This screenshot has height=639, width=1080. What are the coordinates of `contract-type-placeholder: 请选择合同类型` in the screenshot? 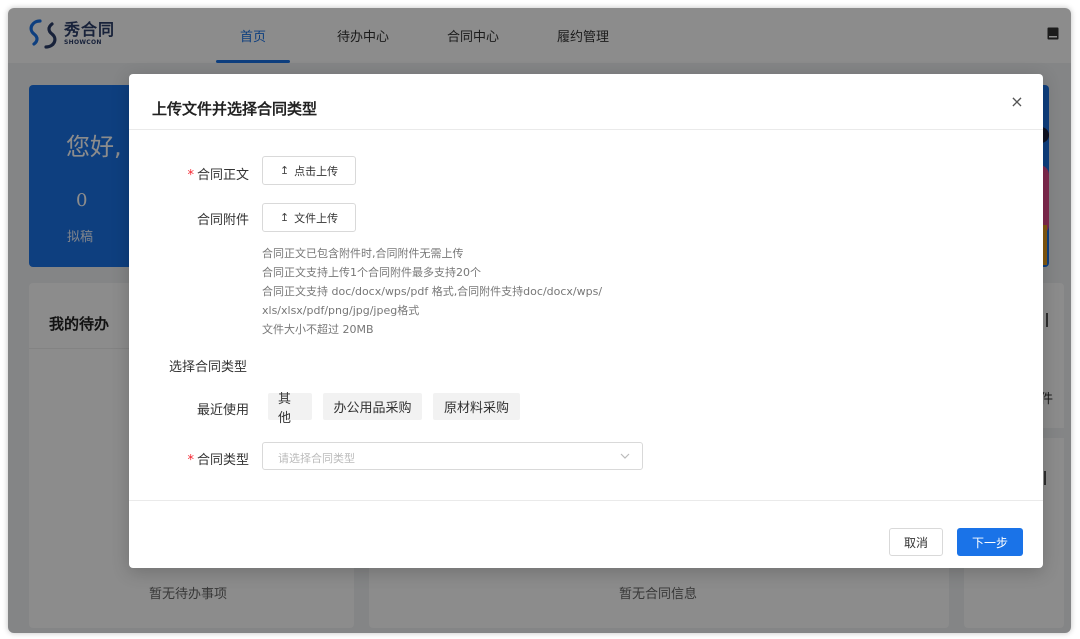 It's located at (316, 458).